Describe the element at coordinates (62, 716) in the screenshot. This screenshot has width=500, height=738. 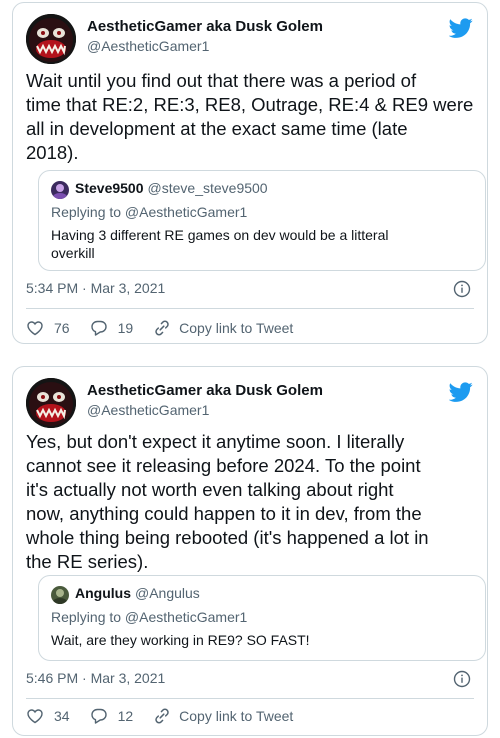
I see `like-count: 34` at that location.